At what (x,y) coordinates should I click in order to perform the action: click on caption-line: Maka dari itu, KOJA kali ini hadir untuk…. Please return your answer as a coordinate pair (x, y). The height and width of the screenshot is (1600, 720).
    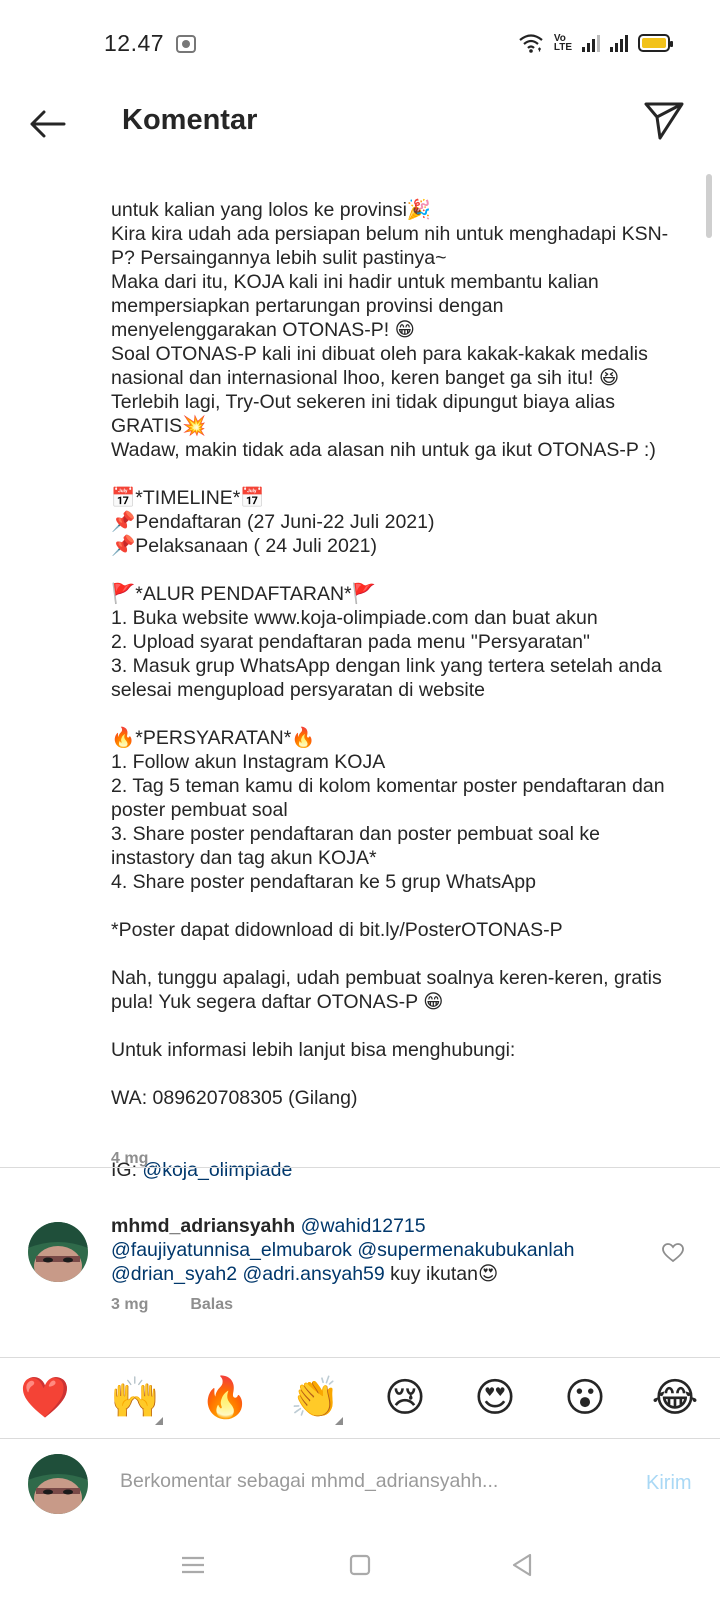
    Looking at the image, I should click on (358, 306).